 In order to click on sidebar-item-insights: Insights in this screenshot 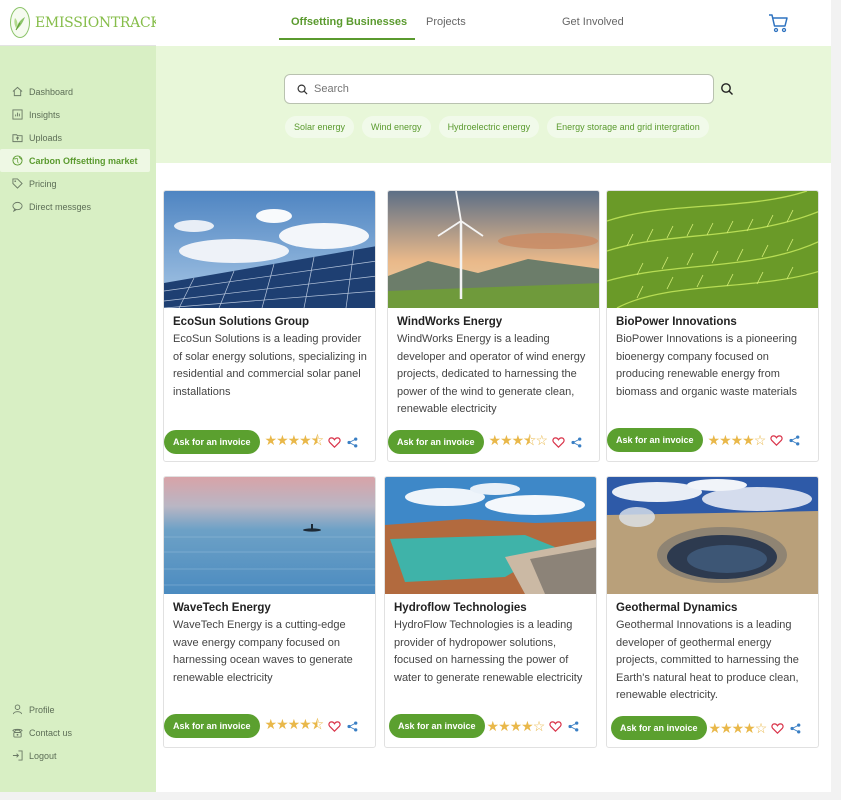, I will do `click(78, 114)`.